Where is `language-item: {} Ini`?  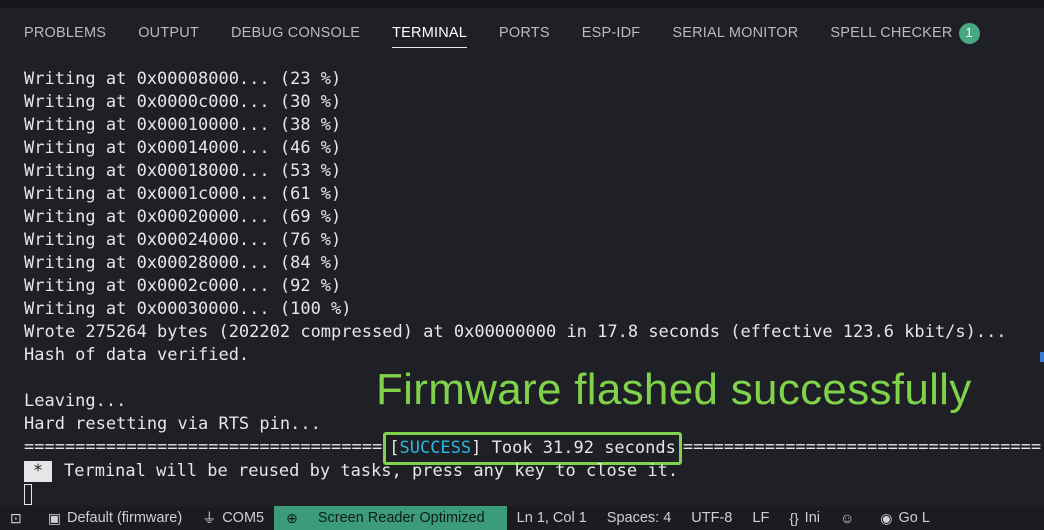 language-item: {} Ini is located at coordinates (804, 518).